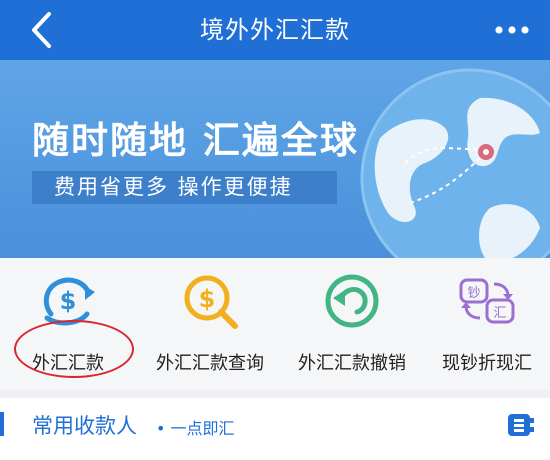 This screenshot has width=550, height=460. I want to click on banner-sub-slogan: 费用省更多 操作更便捷, so click(184, 187).